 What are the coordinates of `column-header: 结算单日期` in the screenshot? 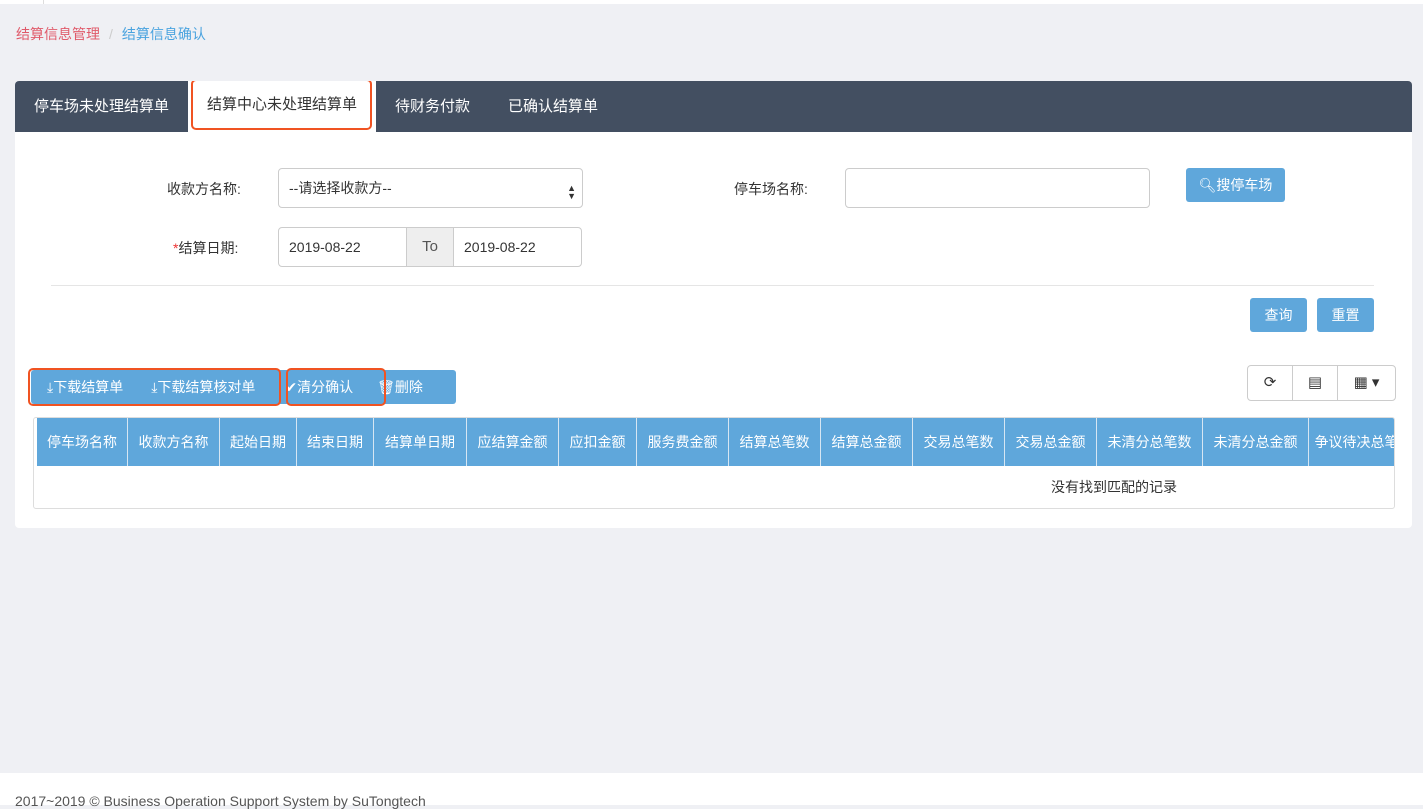 It's located at (420, 442).